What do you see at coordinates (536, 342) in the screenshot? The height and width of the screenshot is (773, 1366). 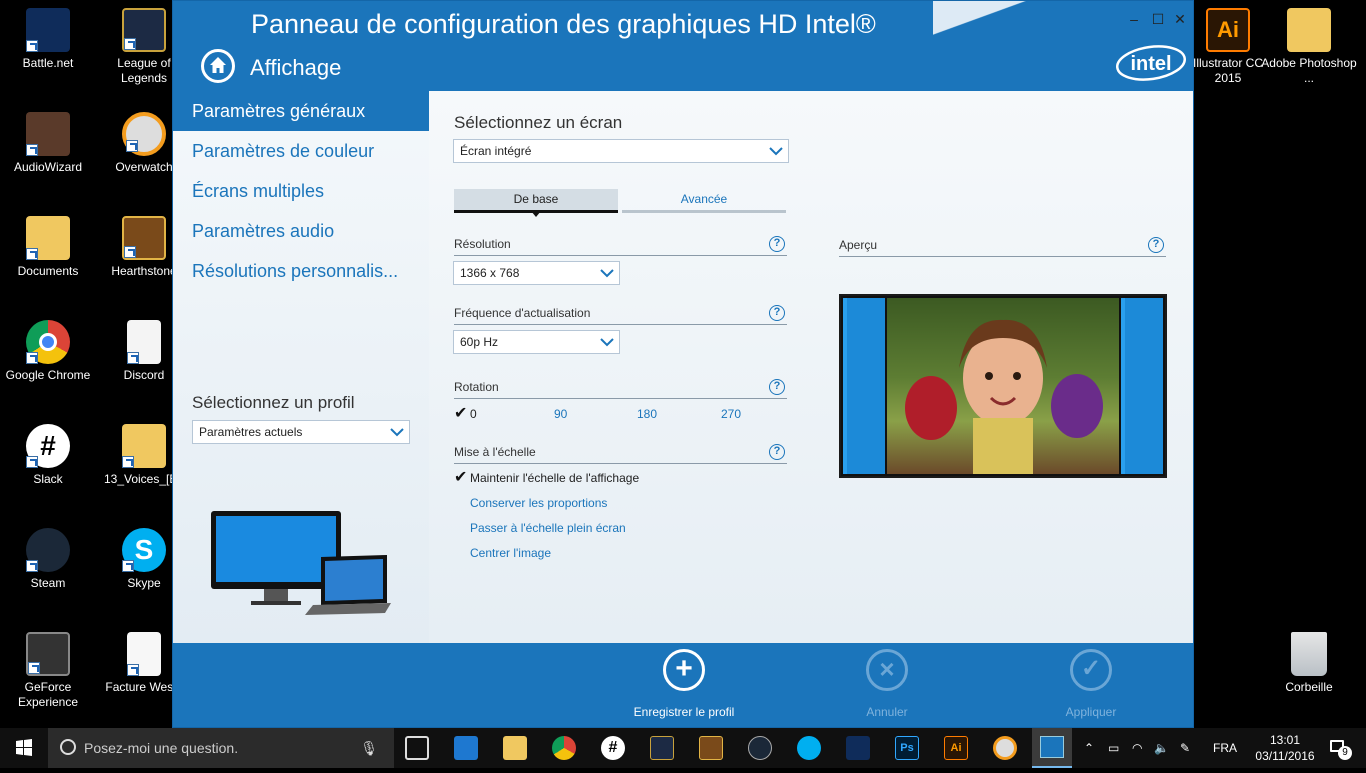 I see `refresh-dropdown: 60p Hz` at bounding box center [536, 342].